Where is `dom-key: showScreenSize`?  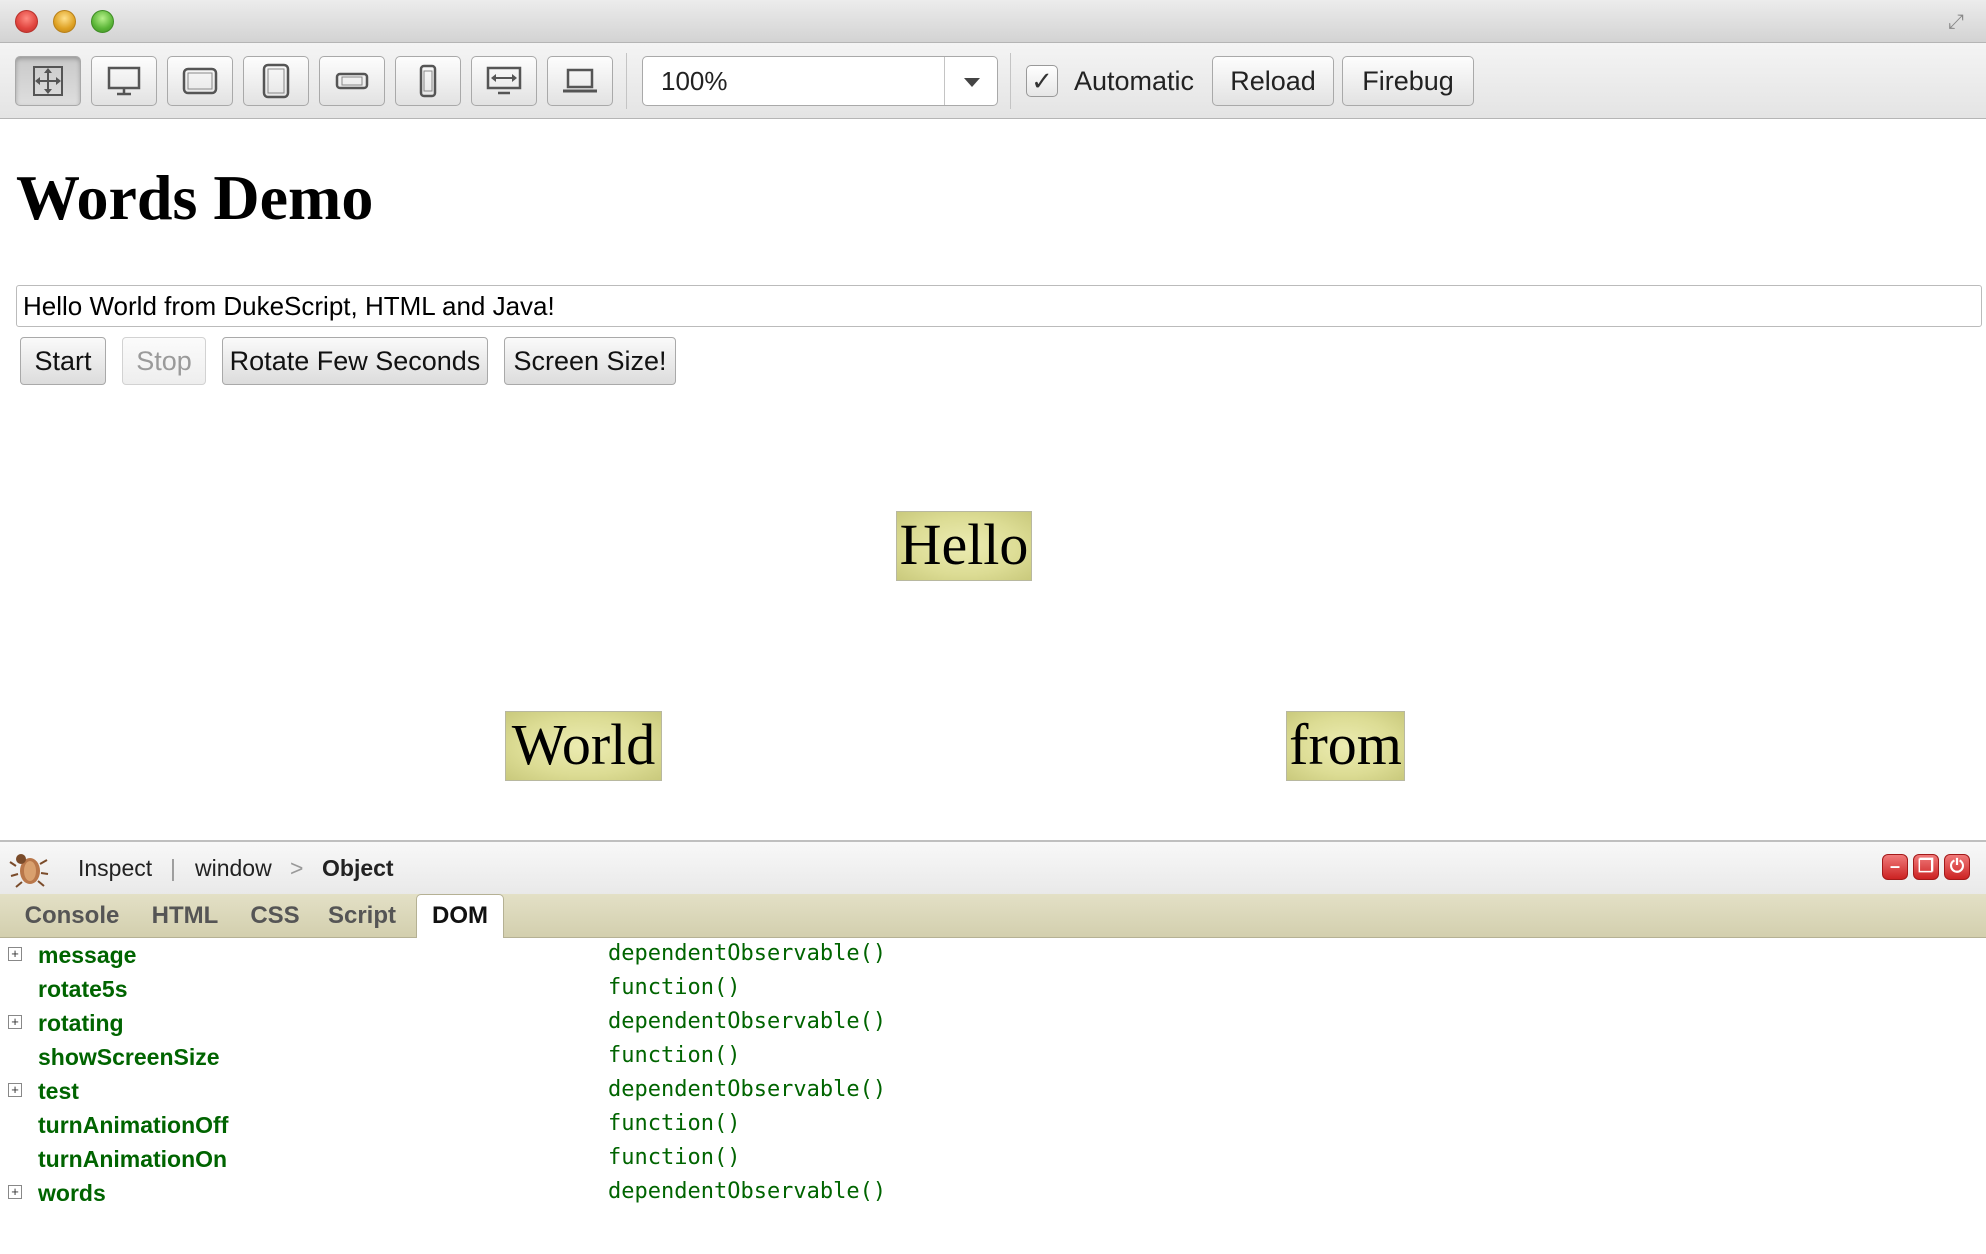
dom-key: showScreenSize is located at coordinates (129, 1057).